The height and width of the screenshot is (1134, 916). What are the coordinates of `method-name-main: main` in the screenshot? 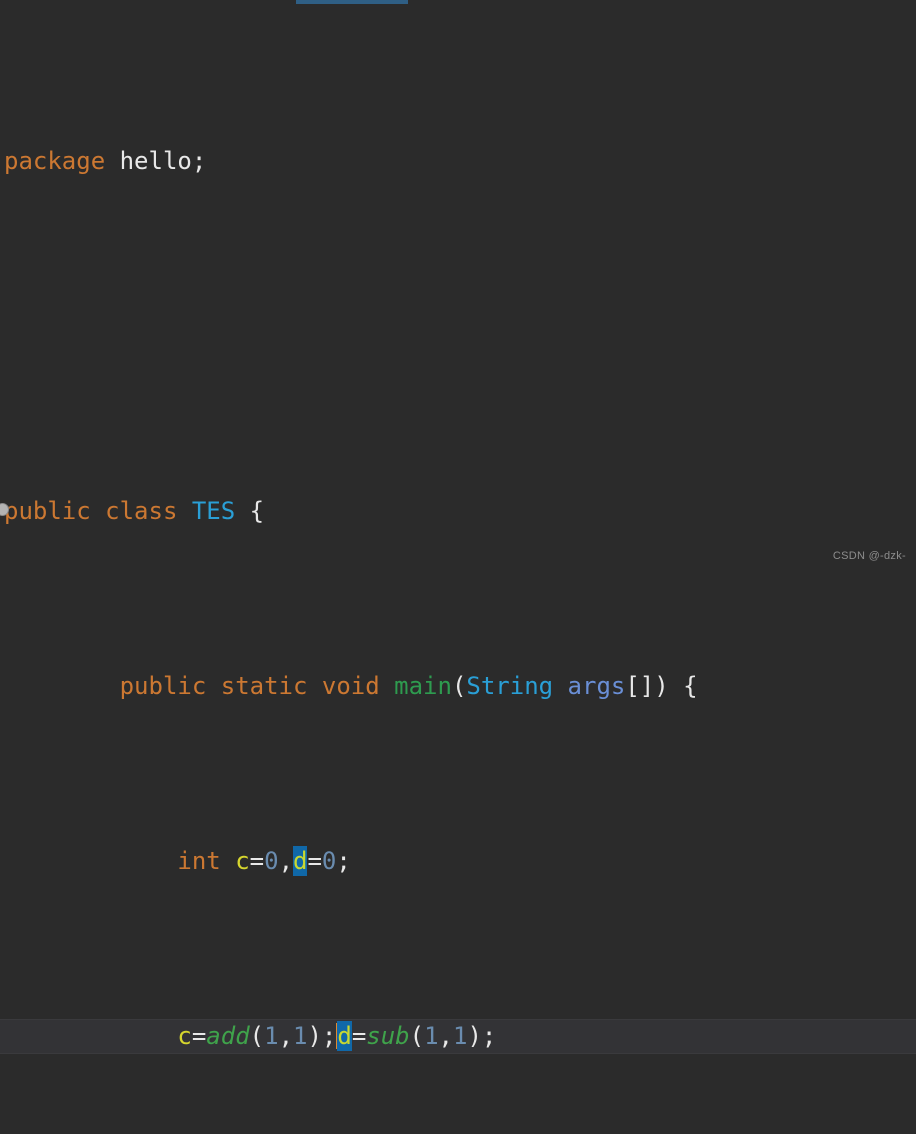 It's located at (423, 686).